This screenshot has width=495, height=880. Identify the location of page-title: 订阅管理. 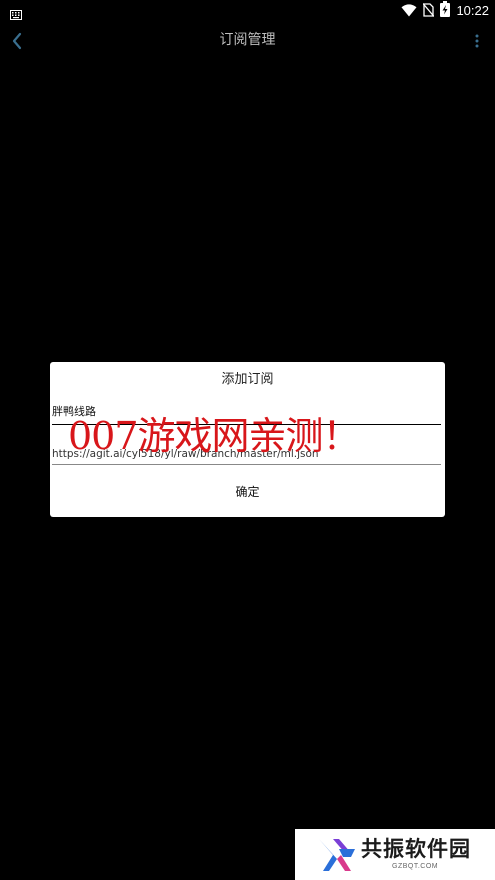
(247, 40).